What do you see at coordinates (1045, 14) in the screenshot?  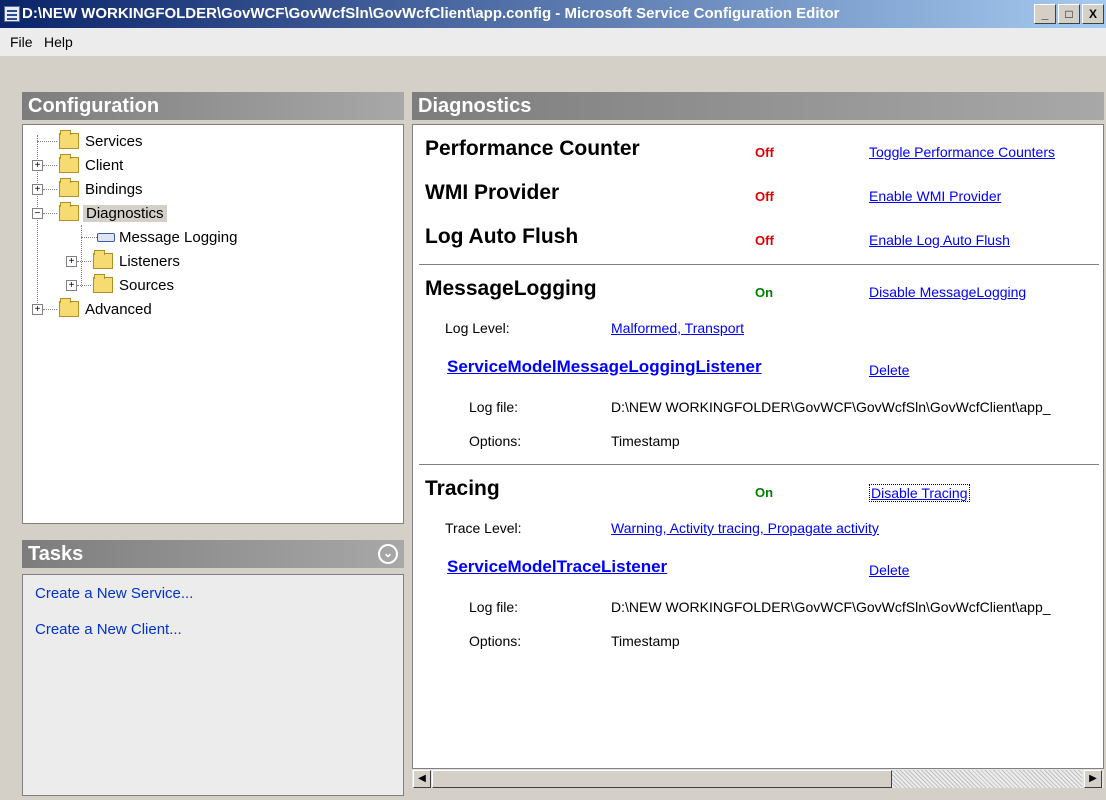 I see `minimize-button: _` at bounding box center [1045, 14].